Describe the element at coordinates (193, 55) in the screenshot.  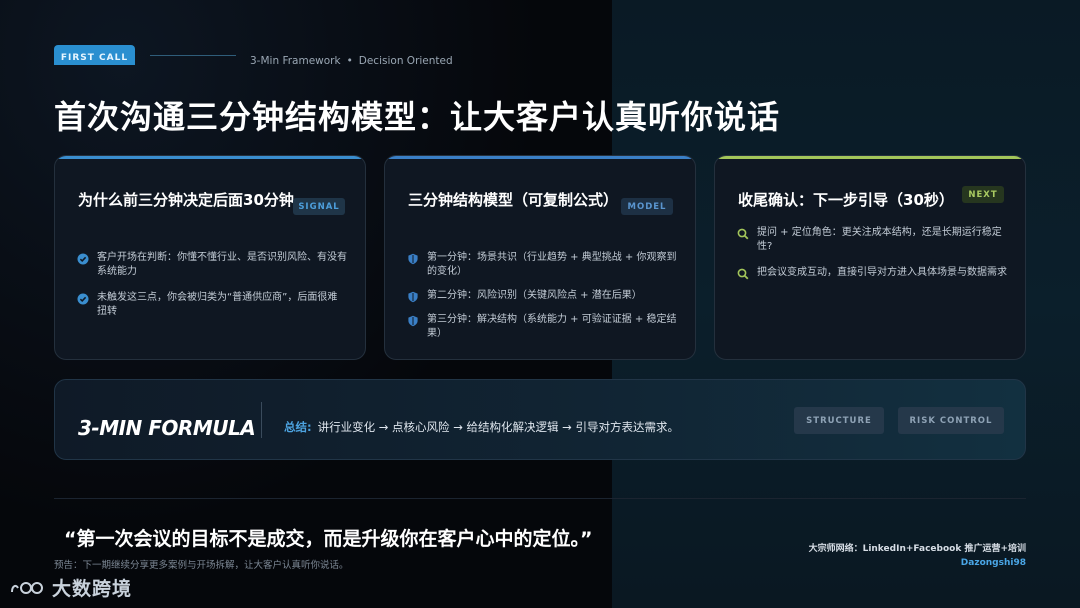
I see `header-divider` at that location.